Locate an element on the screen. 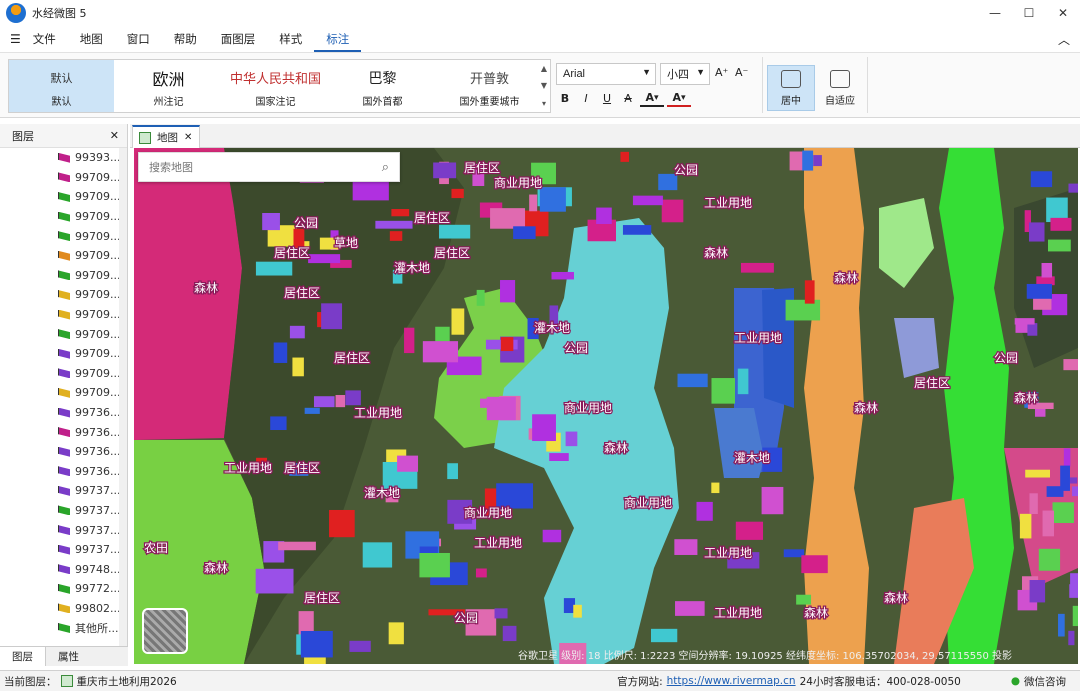 The width and height of the screenshot is (1080, 691). underline-button: U is located at coordinates (607, 98).